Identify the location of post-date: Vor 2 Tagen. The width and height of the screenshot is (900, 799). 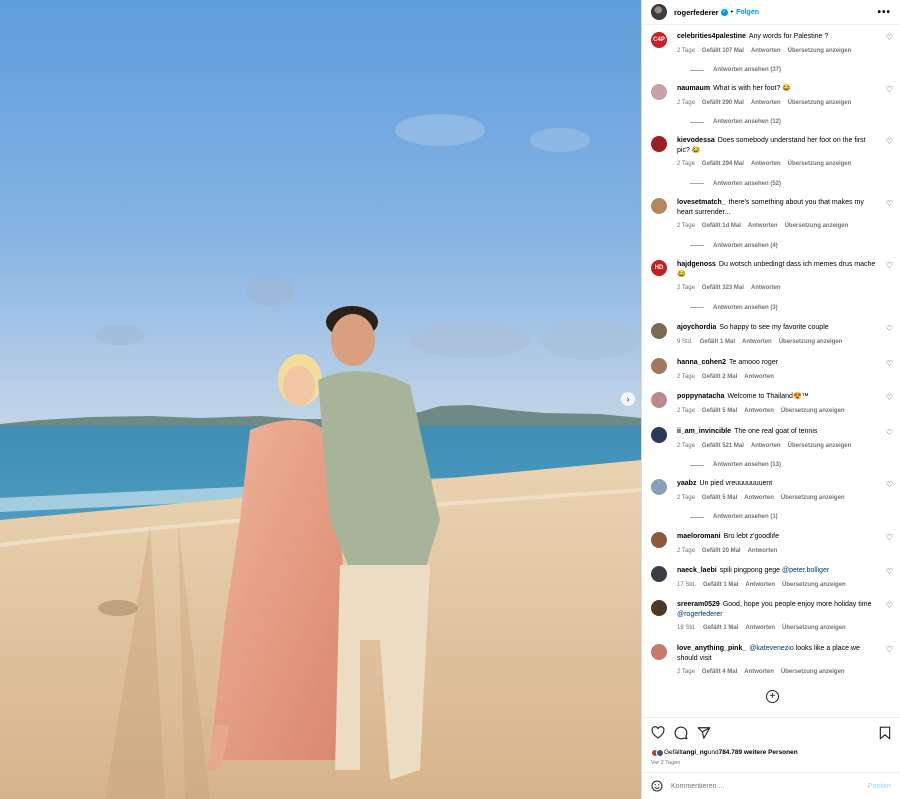
(771, 765).